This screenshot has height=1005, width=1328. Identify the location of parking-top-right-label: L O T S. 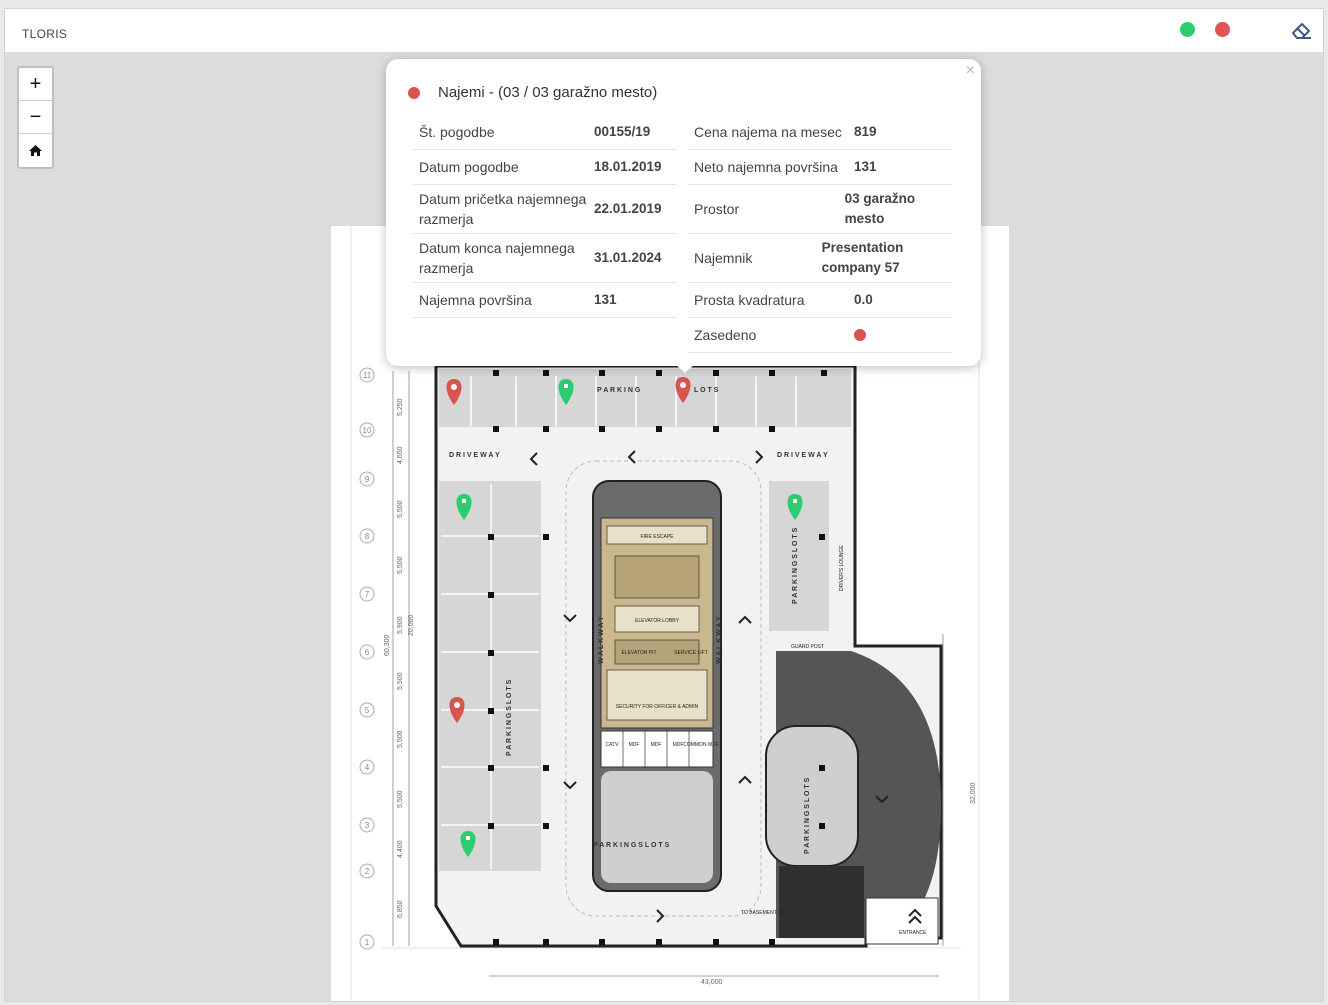
(706, 390).